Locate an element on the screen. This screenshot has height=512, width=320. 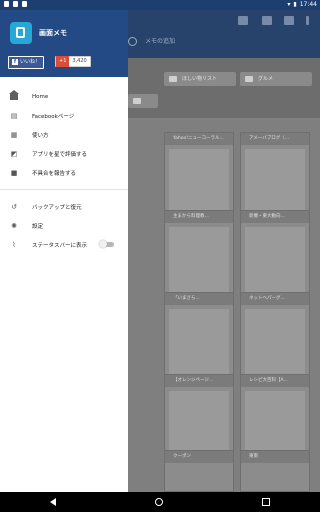
google-plus-button: +1 3,420 is located at coordinates (73, 61).